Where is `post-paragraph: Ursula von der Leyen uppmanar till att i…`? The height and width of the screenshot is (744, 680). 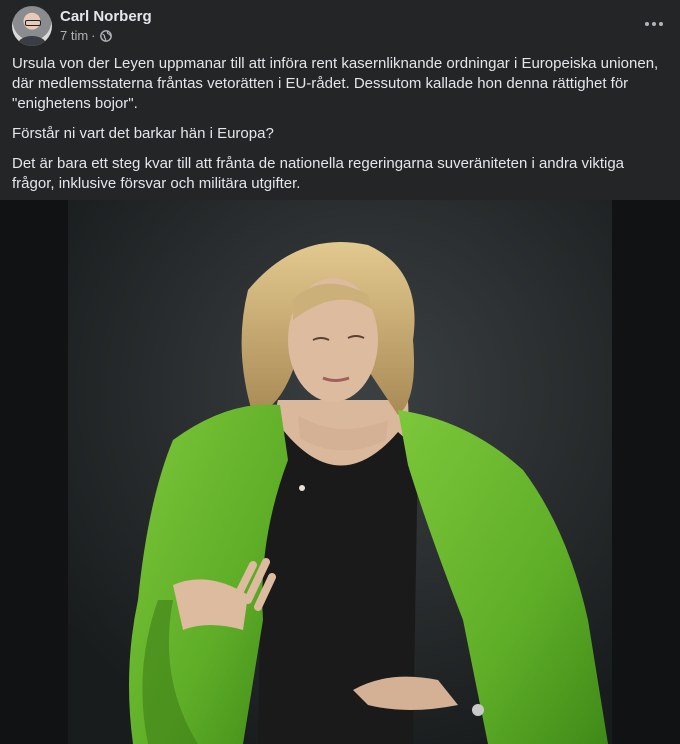
post-paragraph: Ursula von der Leyen uppmanar till att i… is located at coordinates (335, 83).